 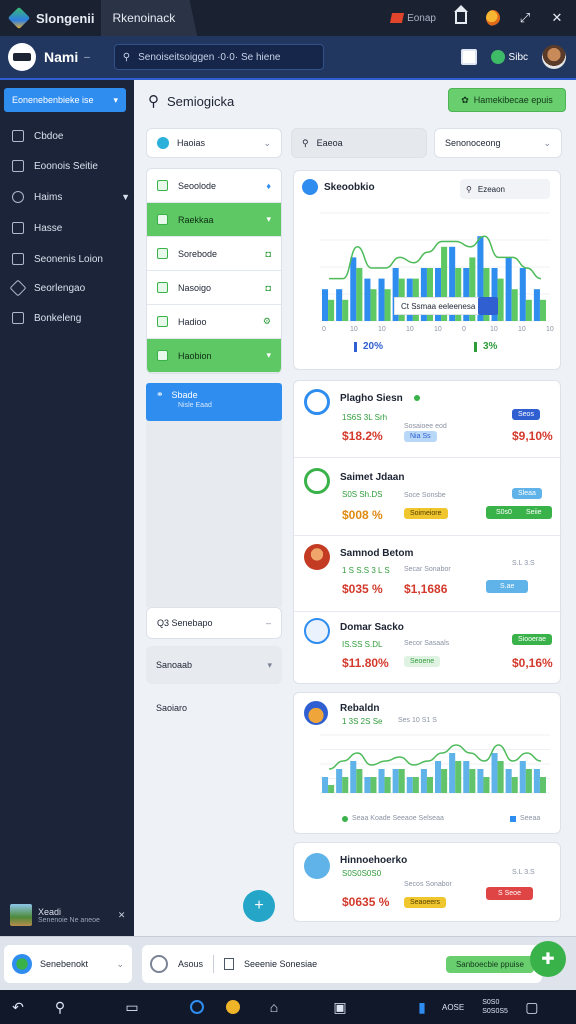 What do you see at coordinates (214, 356) in the screenshot?
I see `list-item: Haobion ▾` at bounding box center [214, 356].